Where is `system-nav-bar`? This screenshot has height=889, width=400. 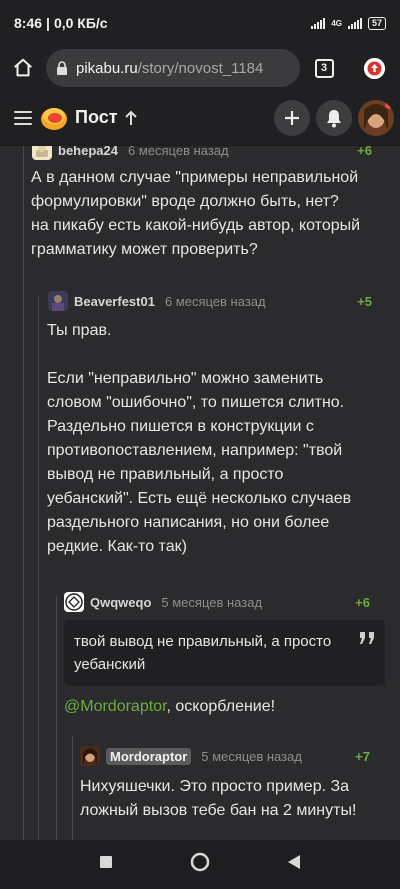
system-nav-bar is located at coordinates (200, 864).